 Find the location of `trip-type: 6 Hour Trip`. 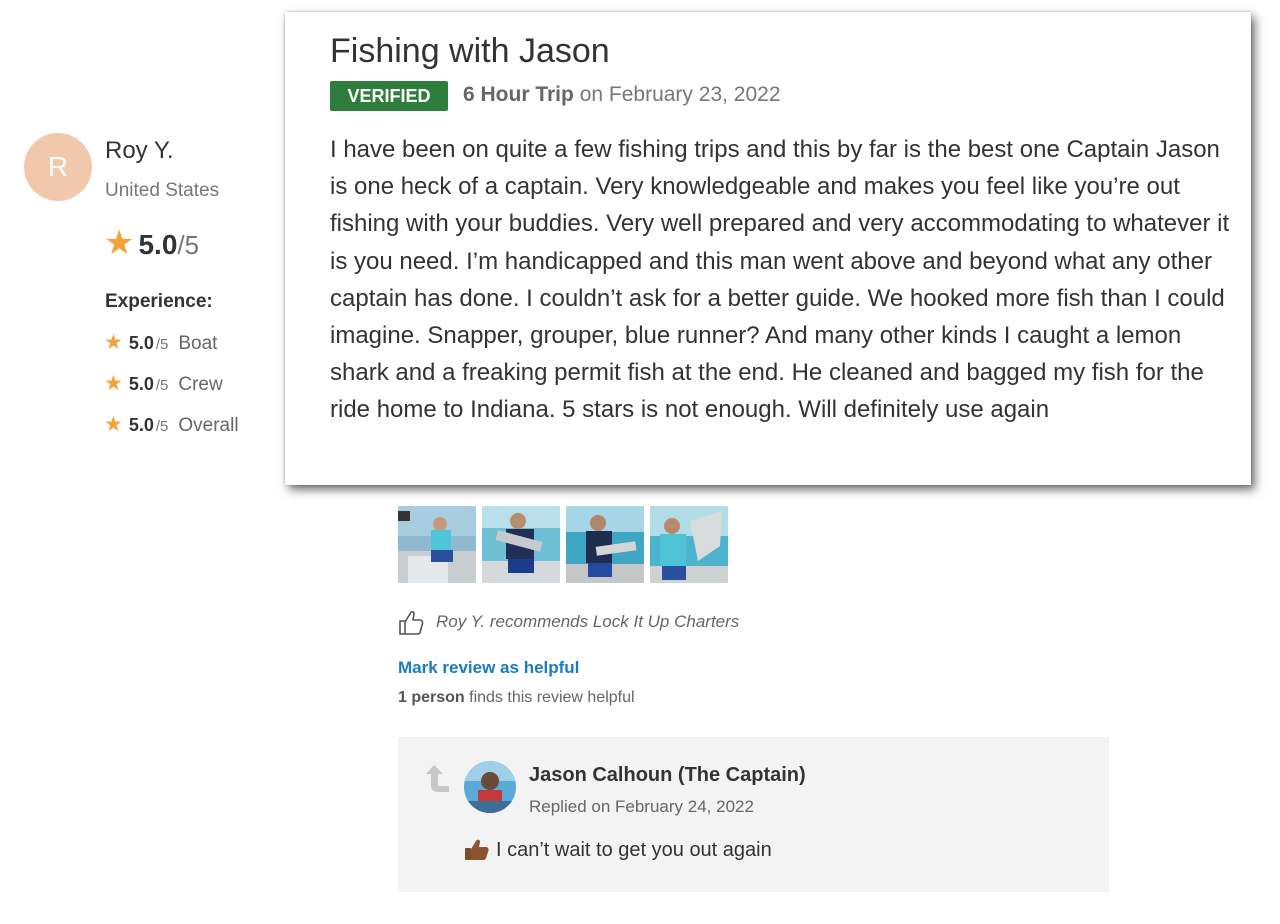

trip-type: 6 Hour Trip is located at coordinates (518, 94).